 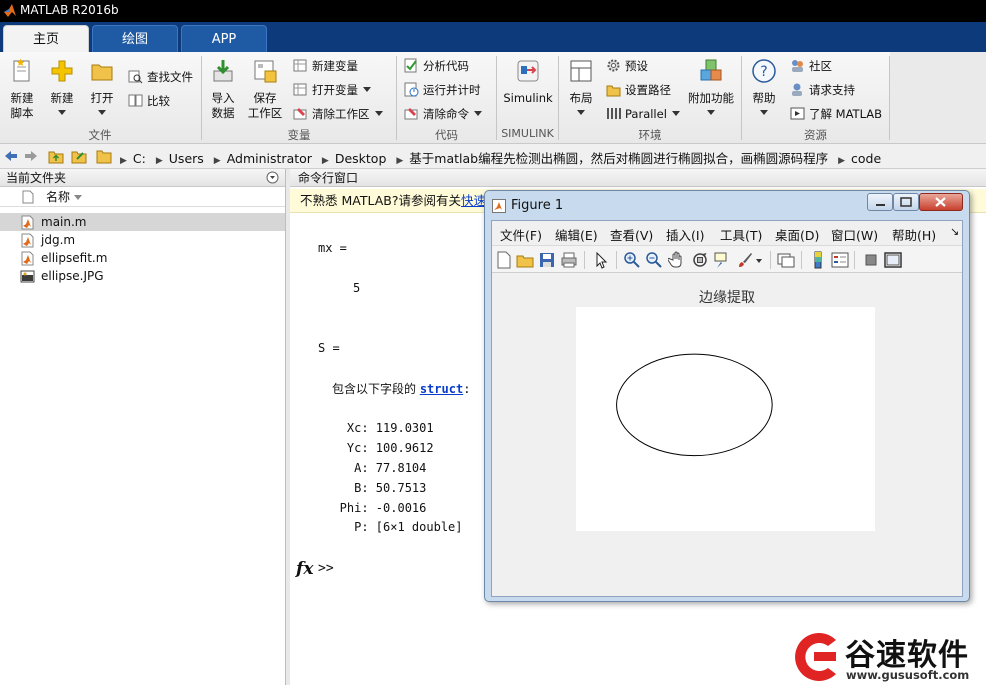 What do you see at coordinates (62, 89) in the screenshot?
I see `new-button: 新建` at bounding box center [62, 89].